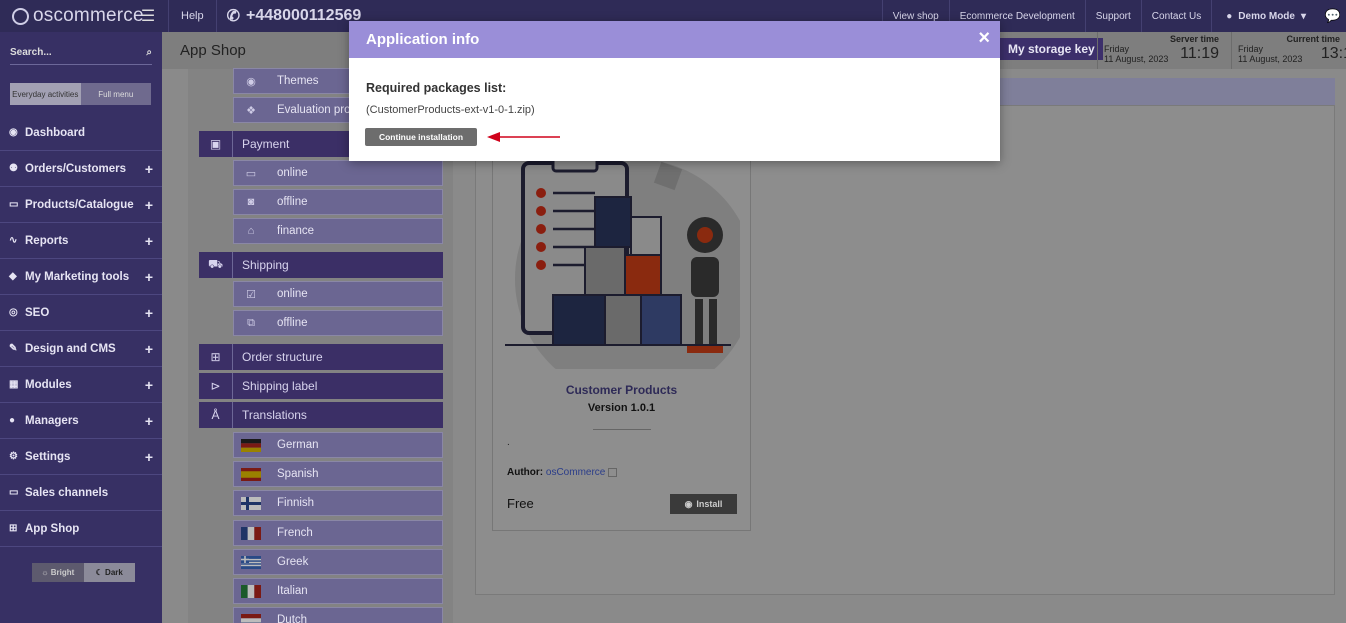 This screenshot has width=1346, height=623. What do you see at coordinates (622, 429) in the screenshot?
I see `divider` at bounding box center [622, 429].